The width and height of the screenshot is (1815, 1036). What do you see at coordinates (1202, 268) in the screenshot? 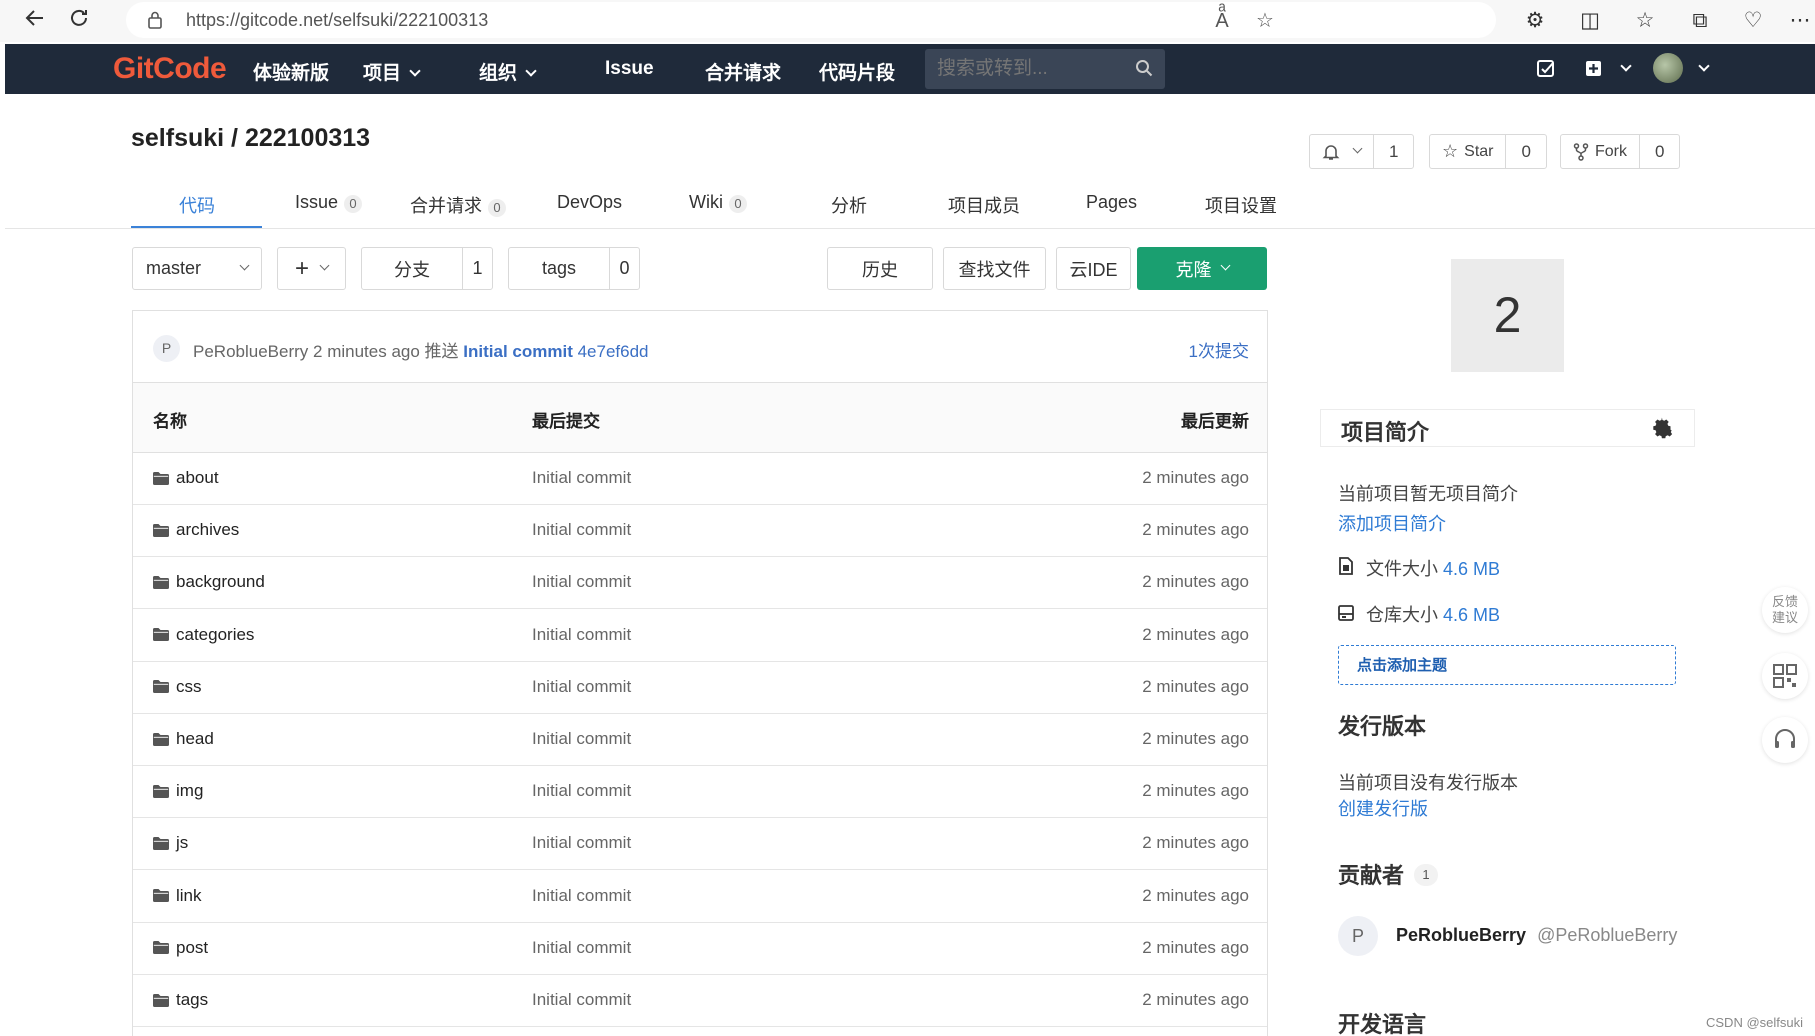
I see `clone-button: 克隆` at bounding box center [1202, 268].